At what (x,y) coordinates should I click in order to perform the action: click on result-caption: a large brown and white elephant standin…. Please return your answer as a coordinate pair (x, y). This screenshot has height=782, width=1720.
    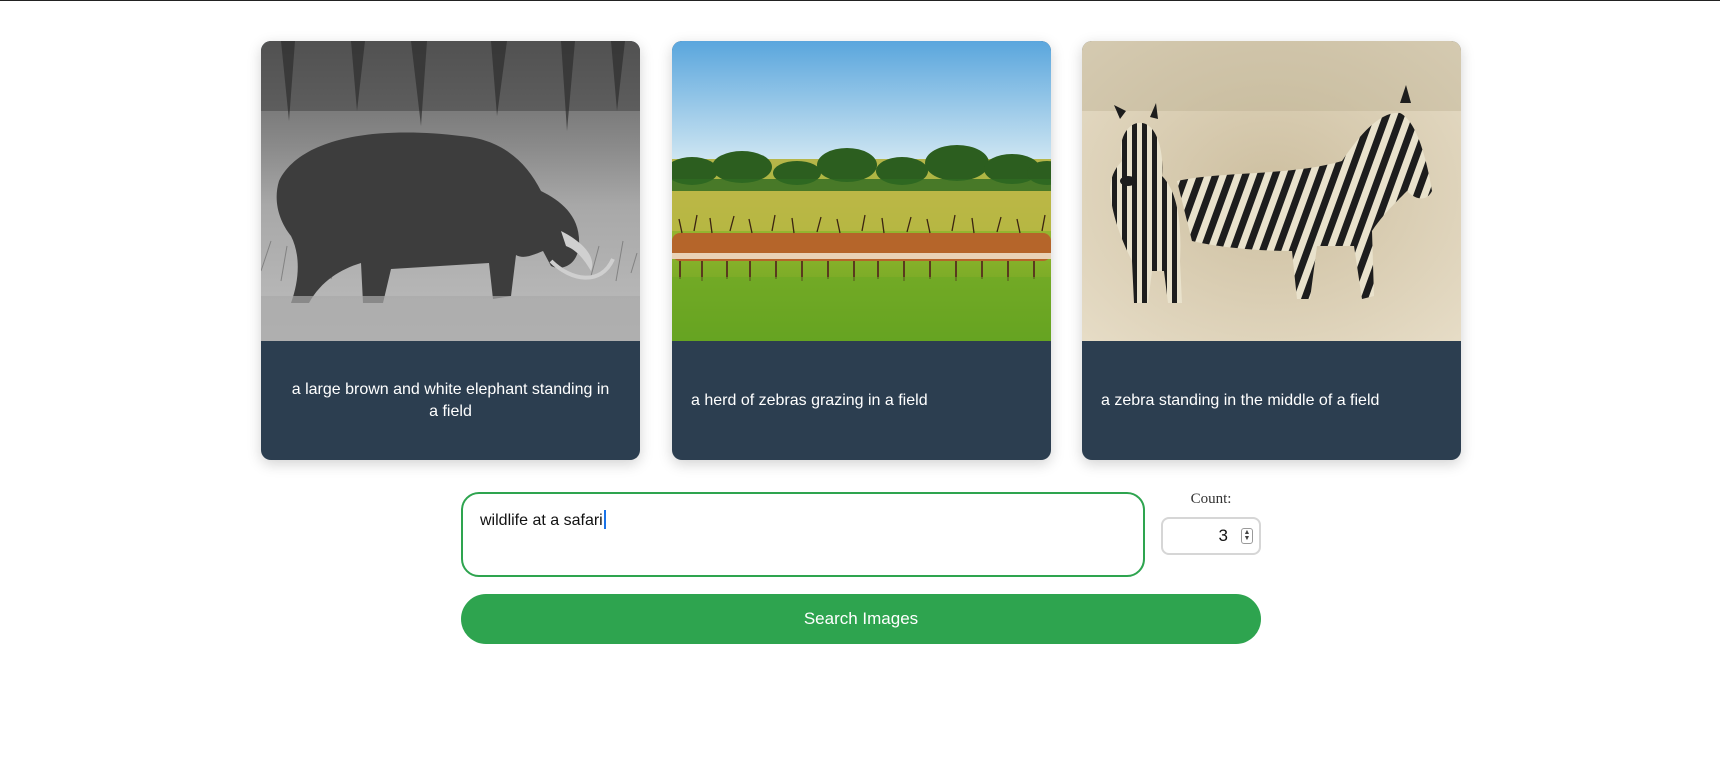
    Looking at the image, I should click on (450, 400).